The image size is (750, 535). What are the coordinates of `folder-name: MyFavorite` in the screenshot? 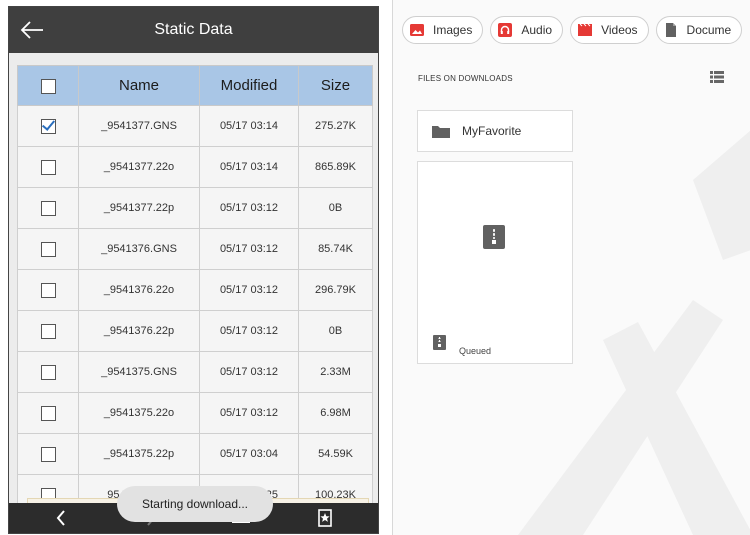 It's located at (492, 131).